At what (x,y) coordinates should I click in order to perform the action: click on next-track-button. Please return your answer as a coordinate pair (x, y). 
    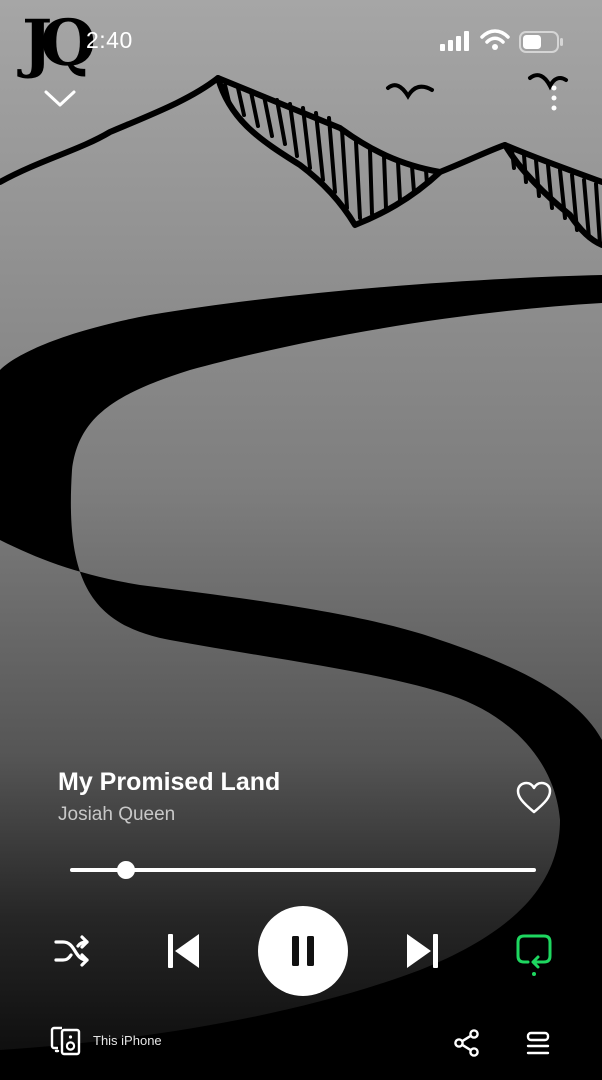
    Looking at the image, I should click on (422, 951).